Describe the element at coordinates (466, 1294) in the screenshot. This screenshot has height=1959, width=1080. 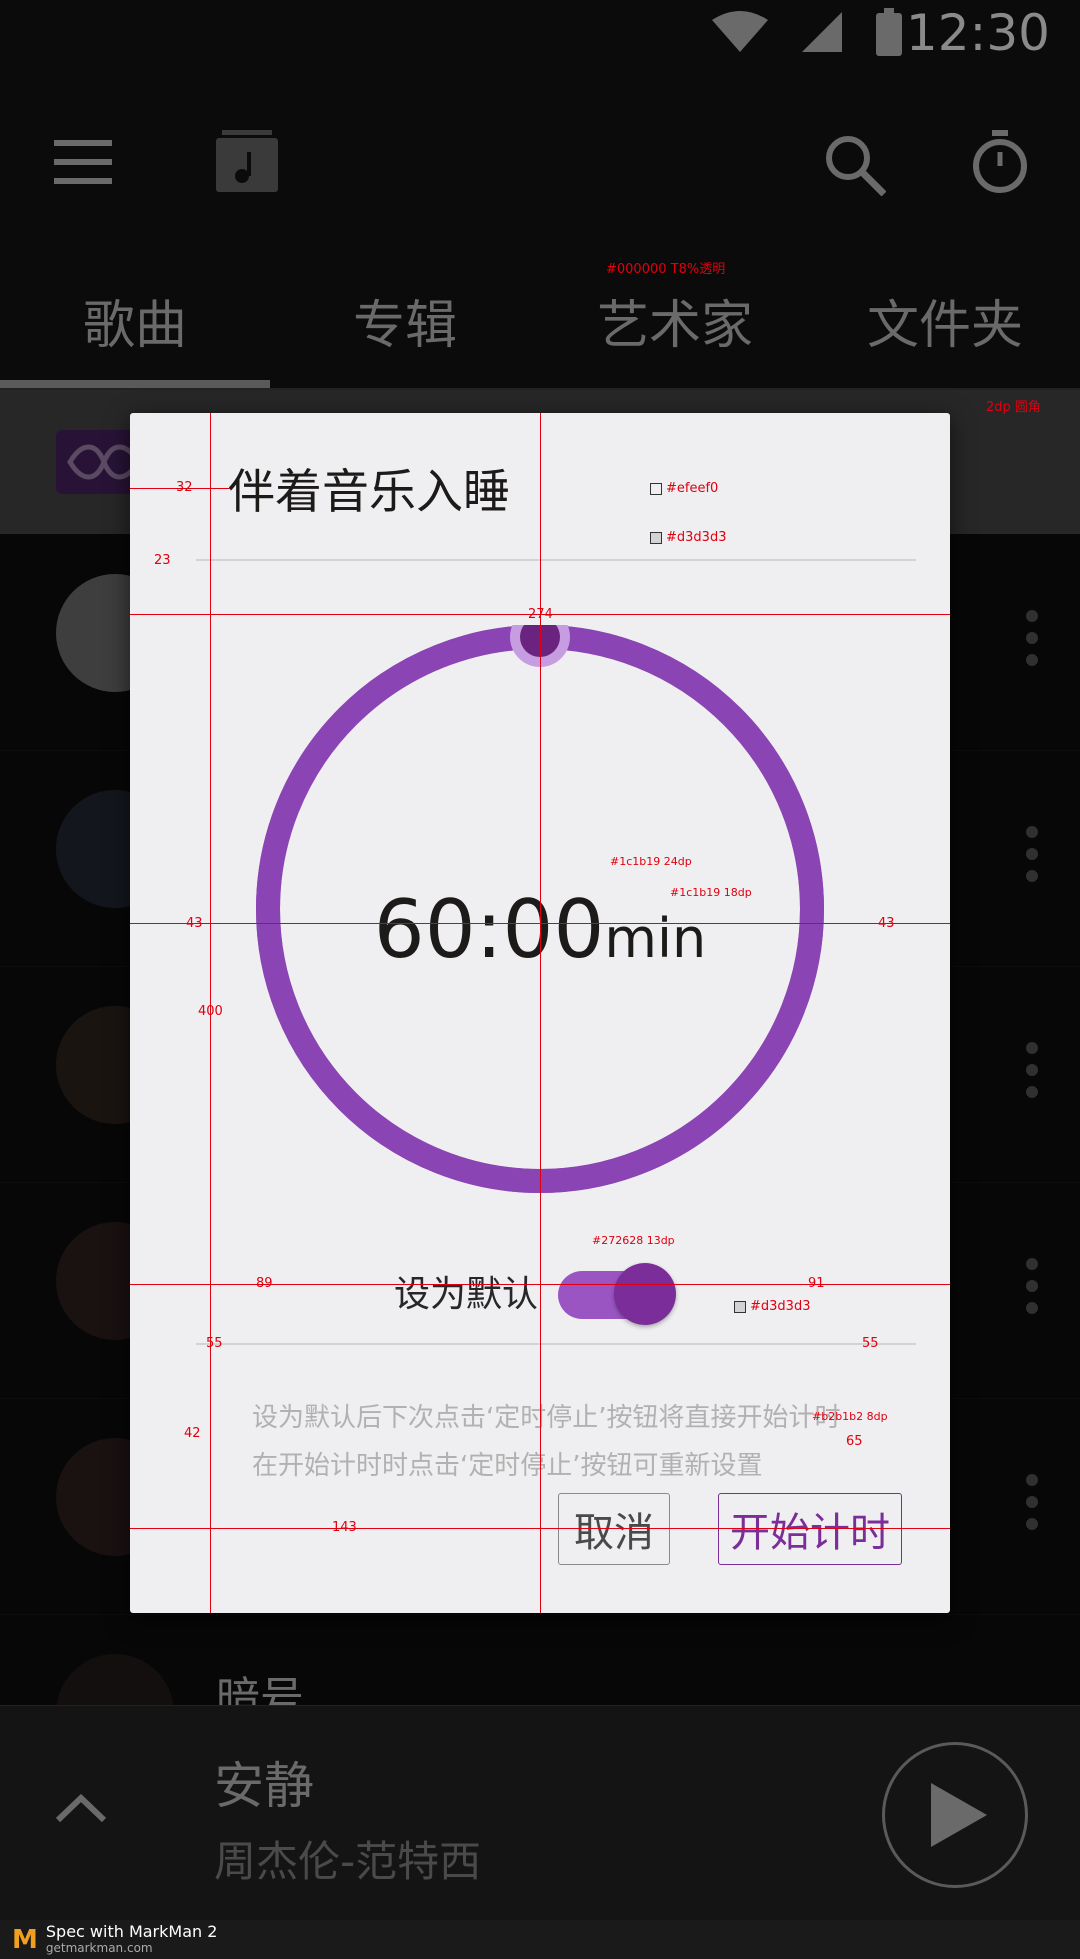
I see `set-default-label: 设为默认` at that location.